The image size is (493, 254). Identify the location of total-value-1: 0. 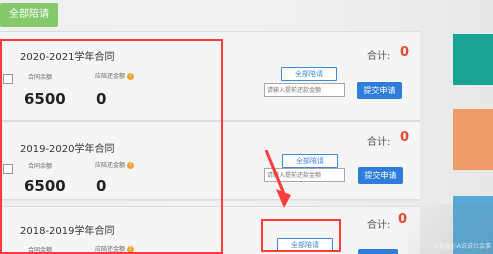
(405, 52).